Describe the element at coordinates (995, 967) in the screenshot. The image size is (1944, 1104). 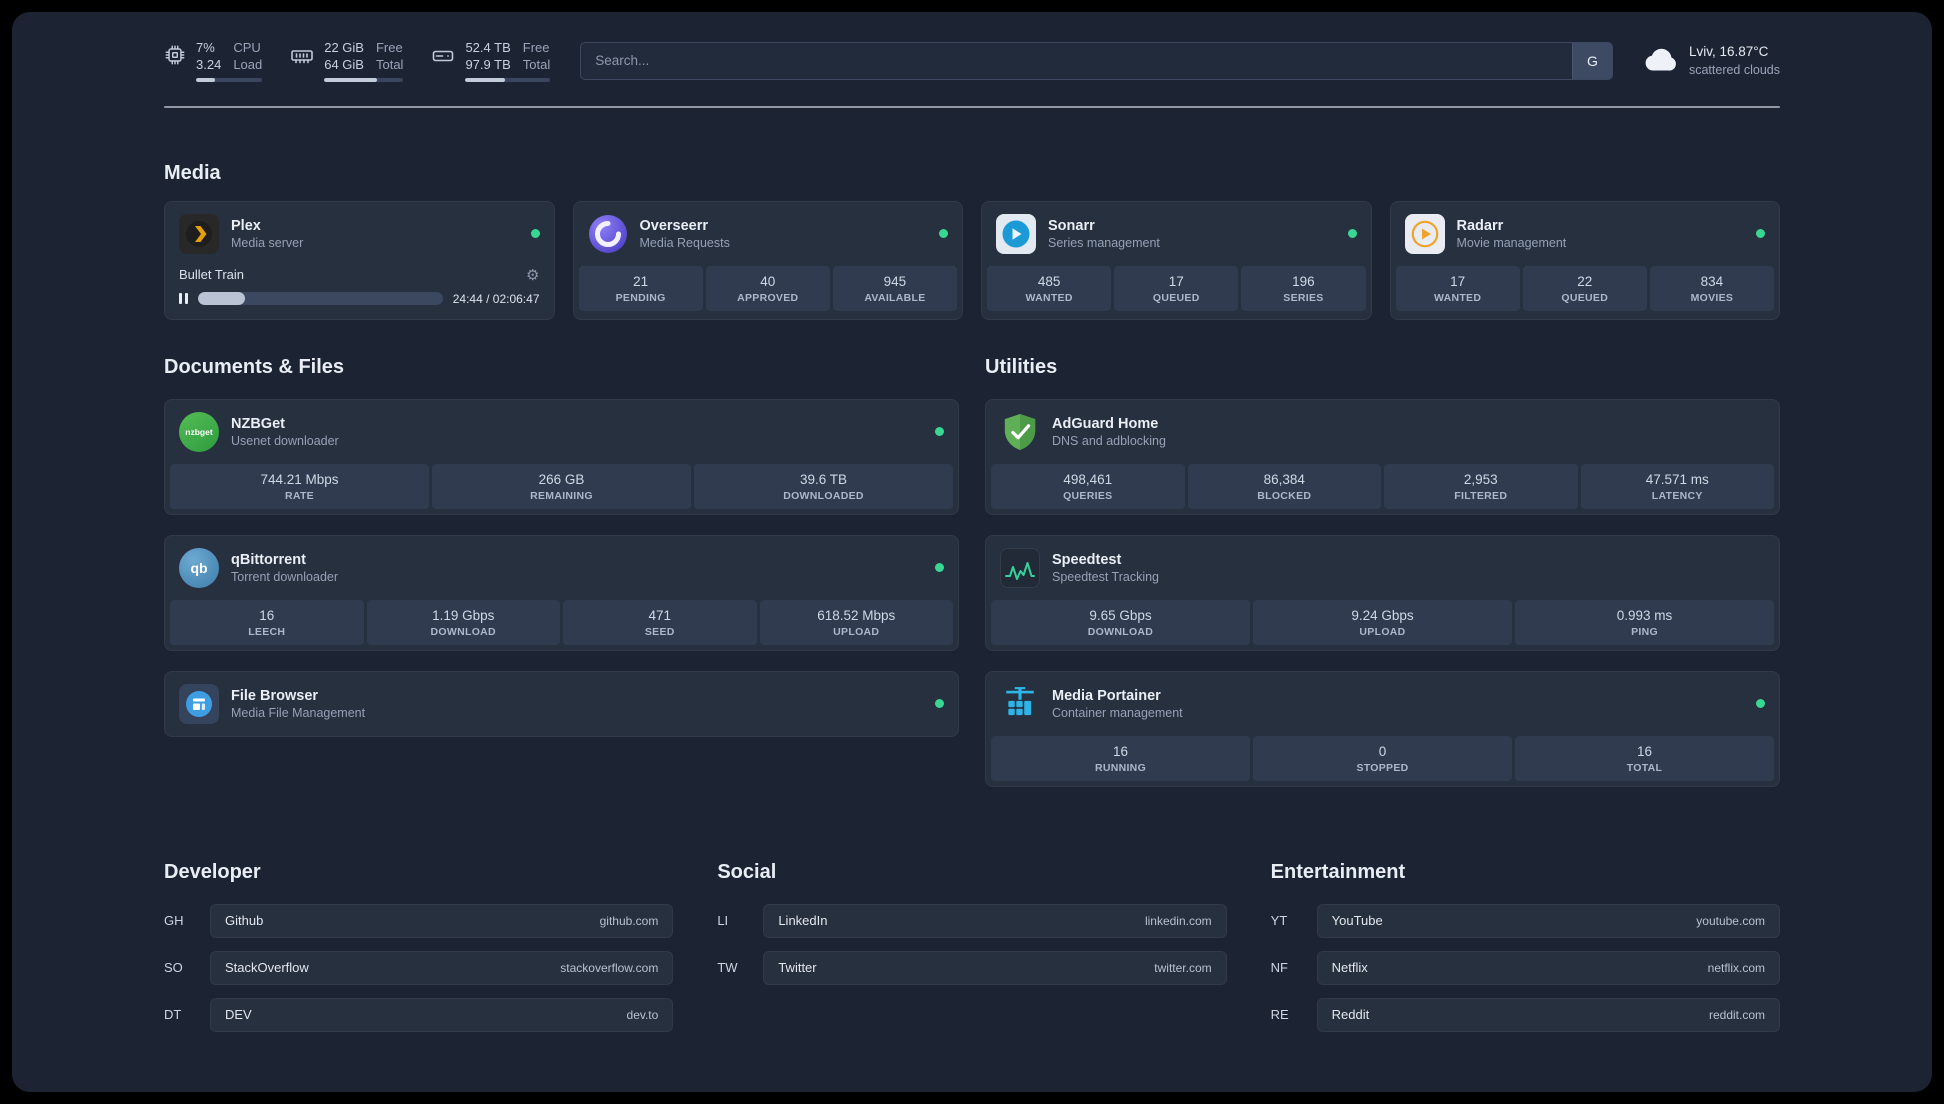
I see `bookmark-link-twitter: Twitter twitter.com` at that location.